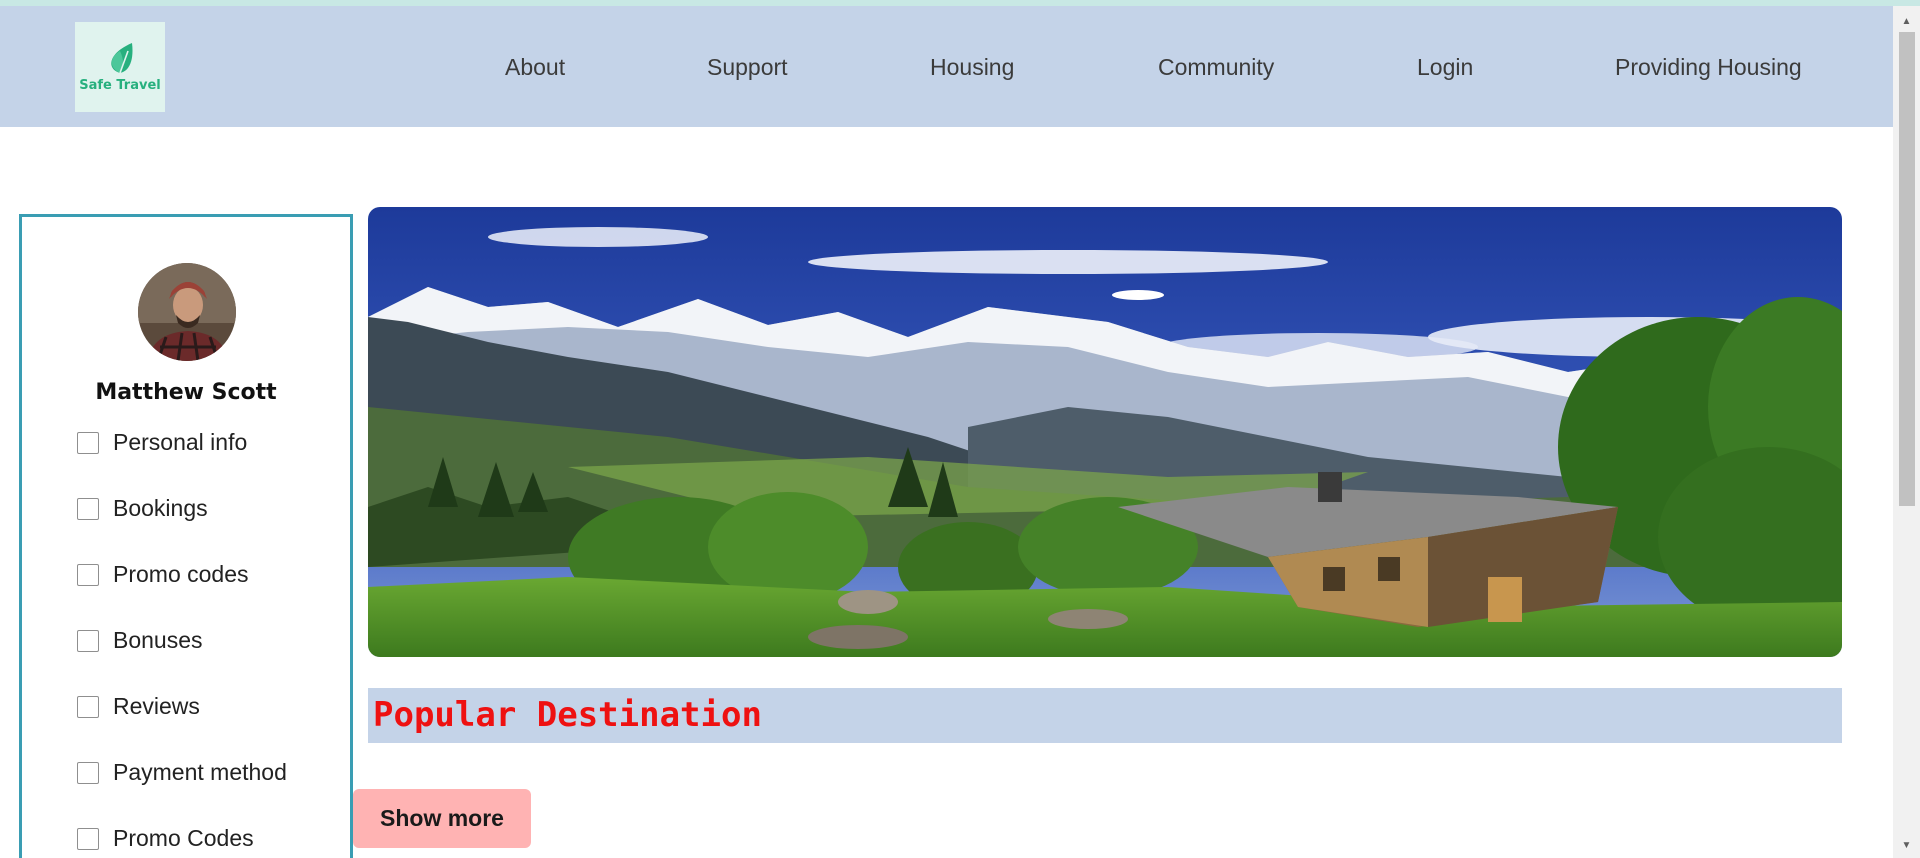  I want to click on menu-label: Personal info, so click(180, 442).